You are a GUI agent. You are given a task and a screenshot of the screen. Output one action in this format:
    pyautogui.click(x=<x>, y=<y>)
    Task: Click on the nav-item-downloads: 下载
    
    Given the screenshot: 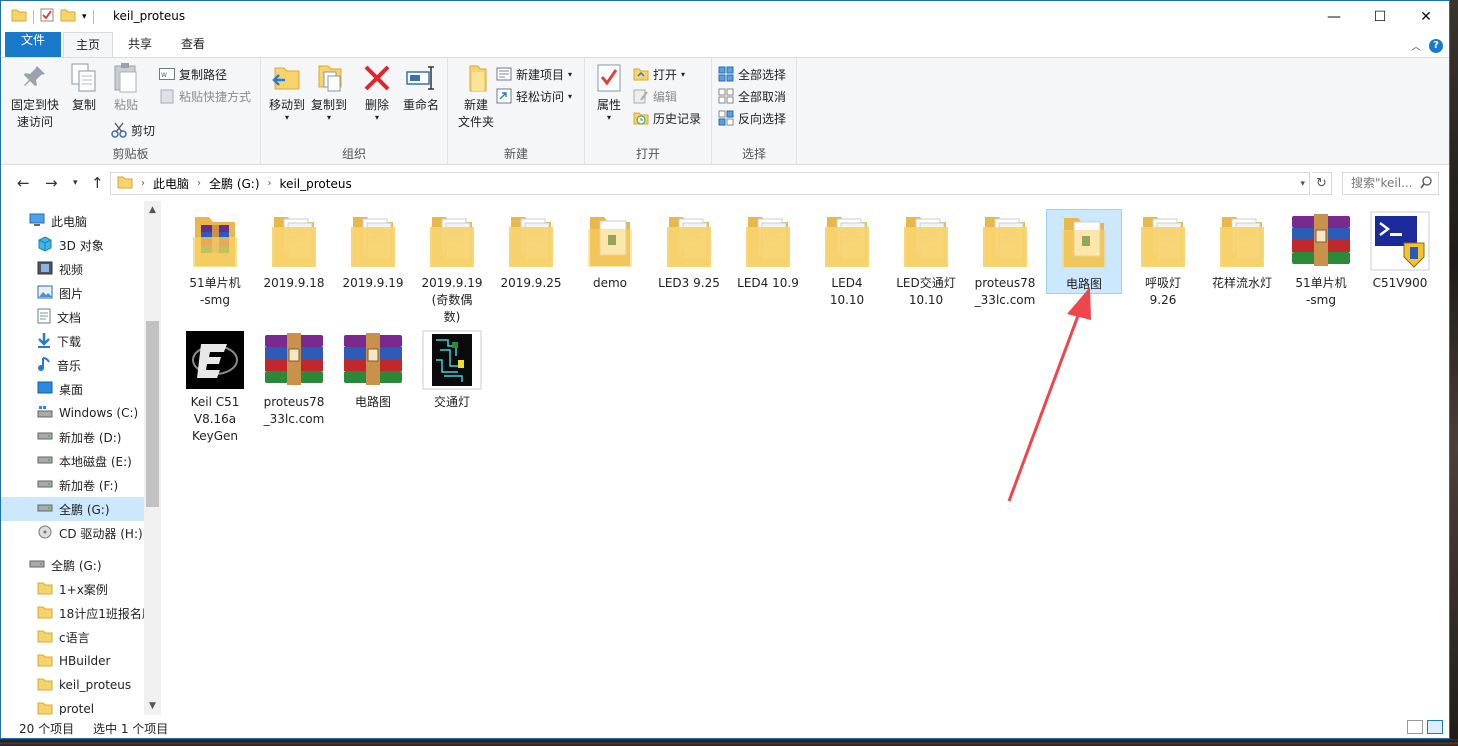 What is the action you would take?
    pyautogui.click(x=59, y=341)
    